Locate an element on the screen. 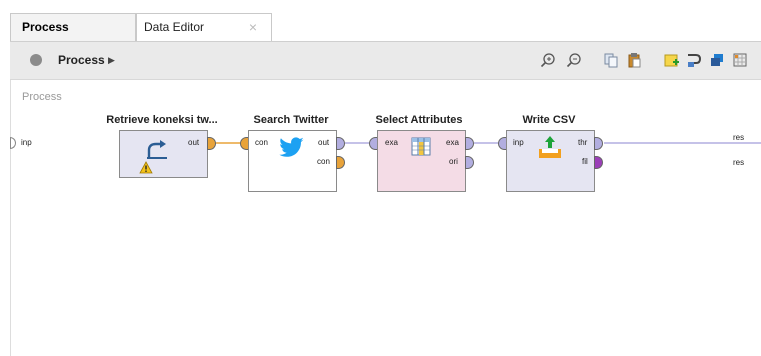 The image size is (761, 356). retrieve-out-label: out is located at coordinates (194, 142).